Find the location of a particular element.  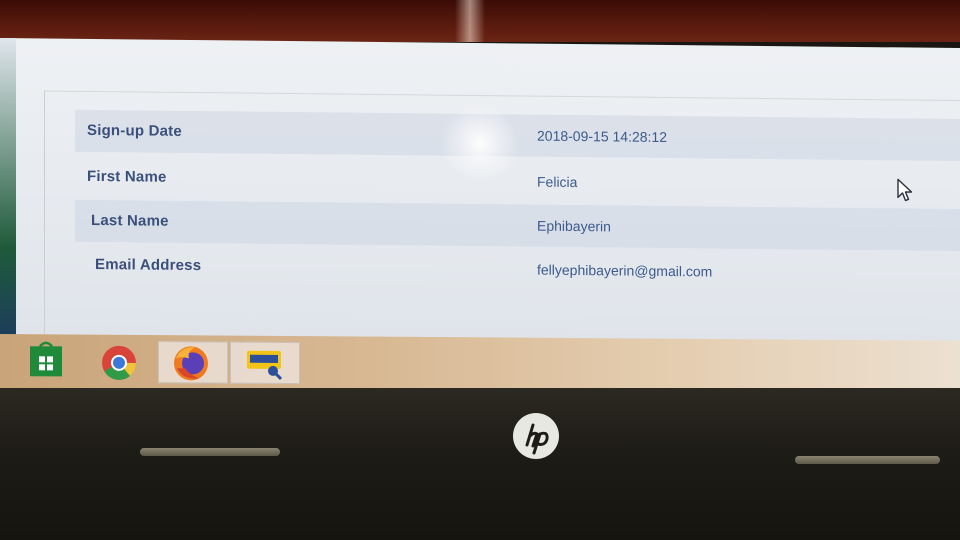

taskbar-firefox-button is located at coordinates (193, 362).